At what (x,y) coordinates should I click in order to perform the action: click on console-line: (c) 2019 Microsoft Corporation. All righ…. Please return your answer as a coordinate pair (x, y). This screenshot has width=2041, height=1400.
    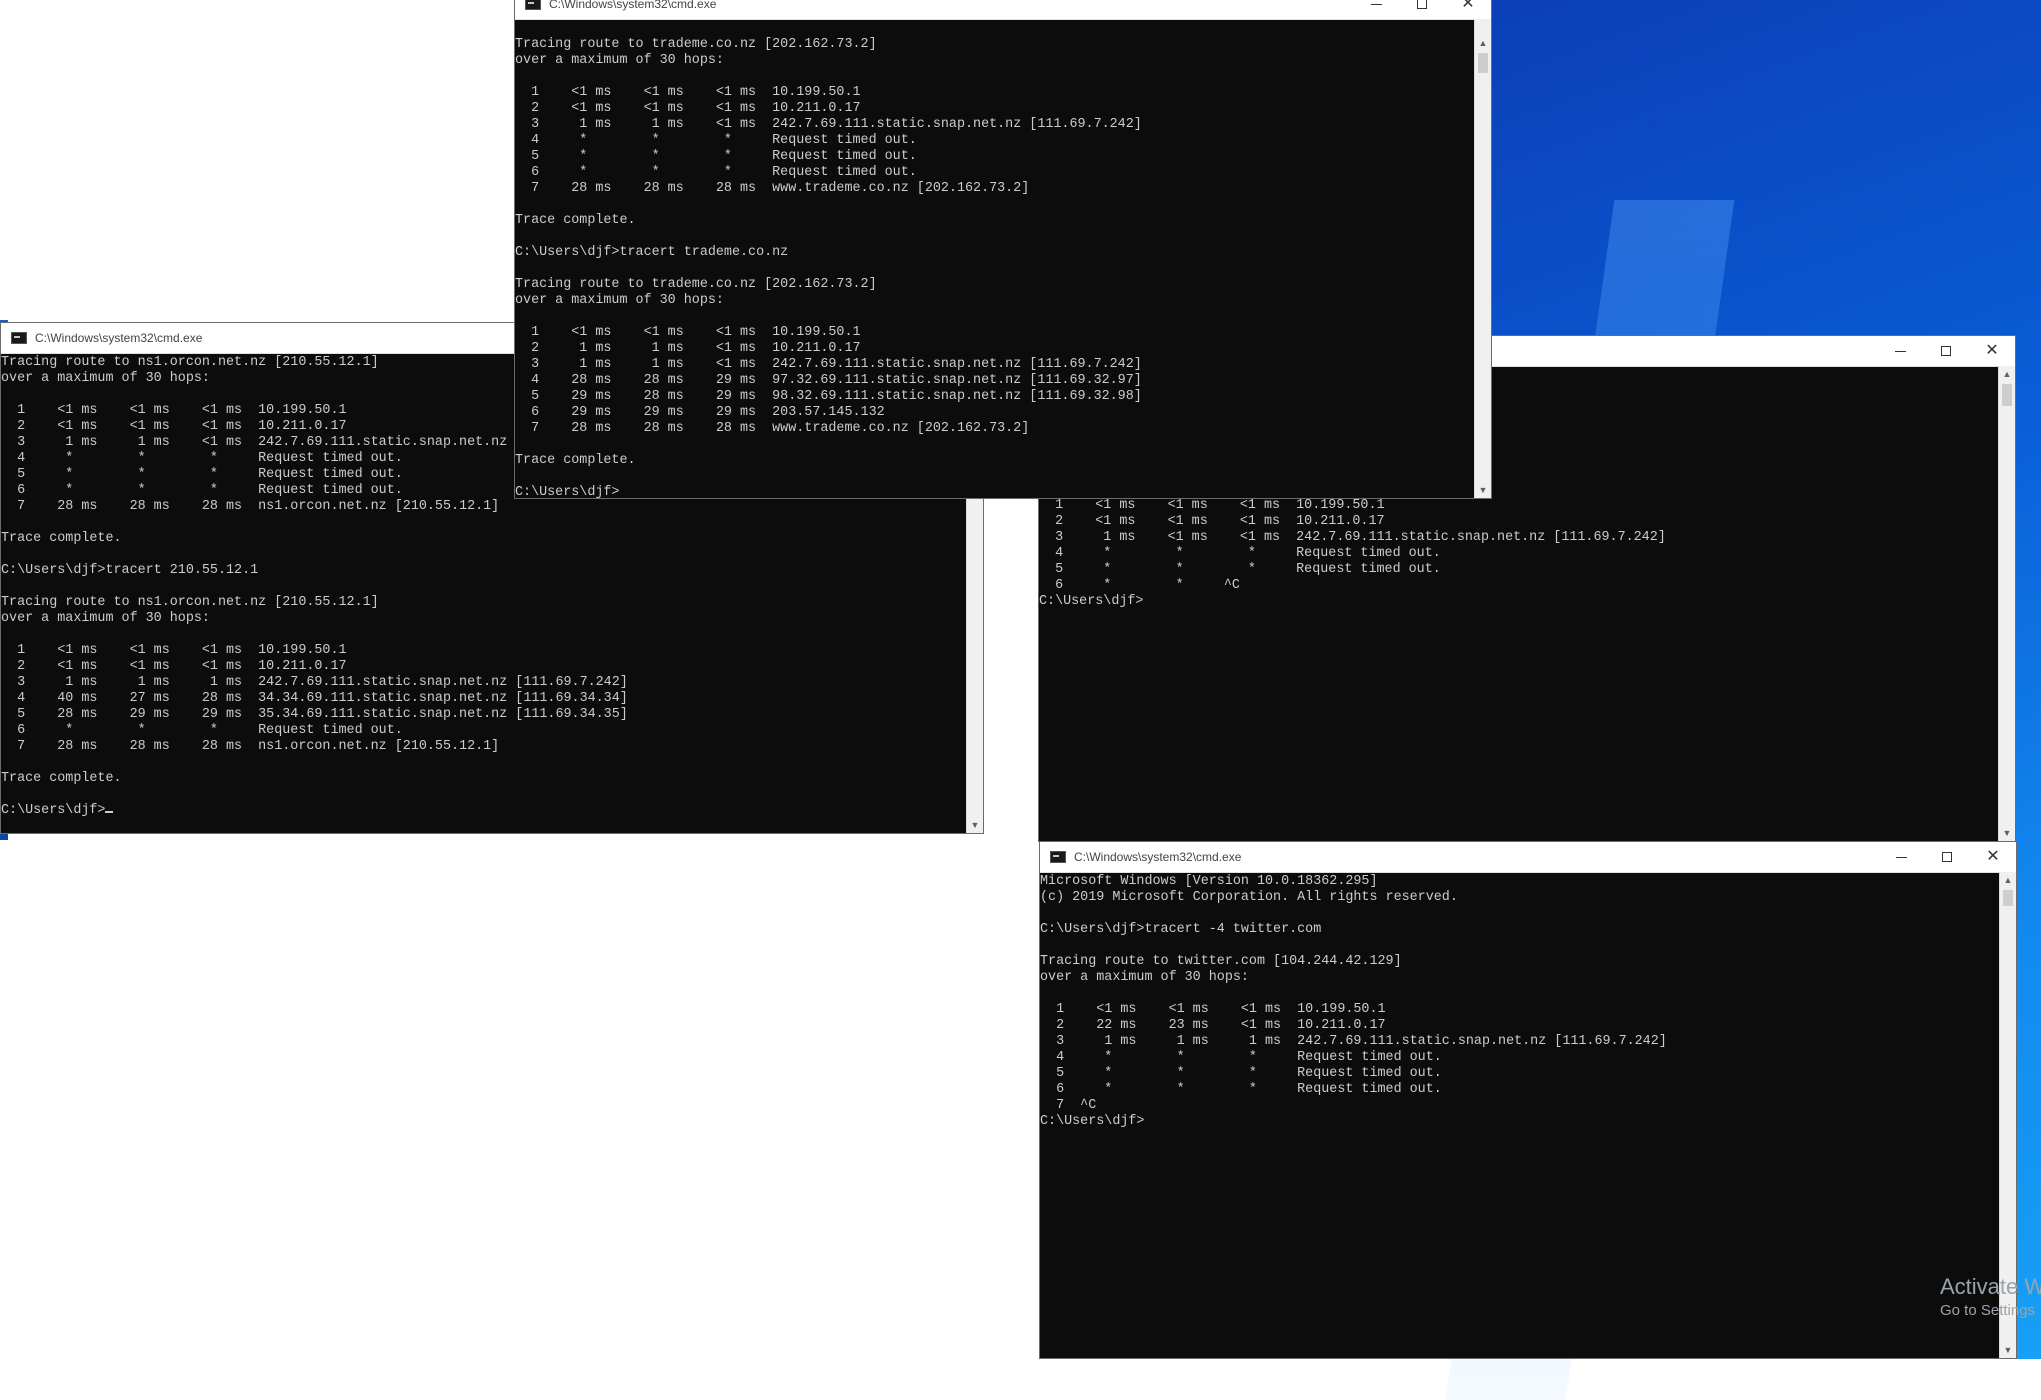
    Looking at the image, I should click on (1249, 897).